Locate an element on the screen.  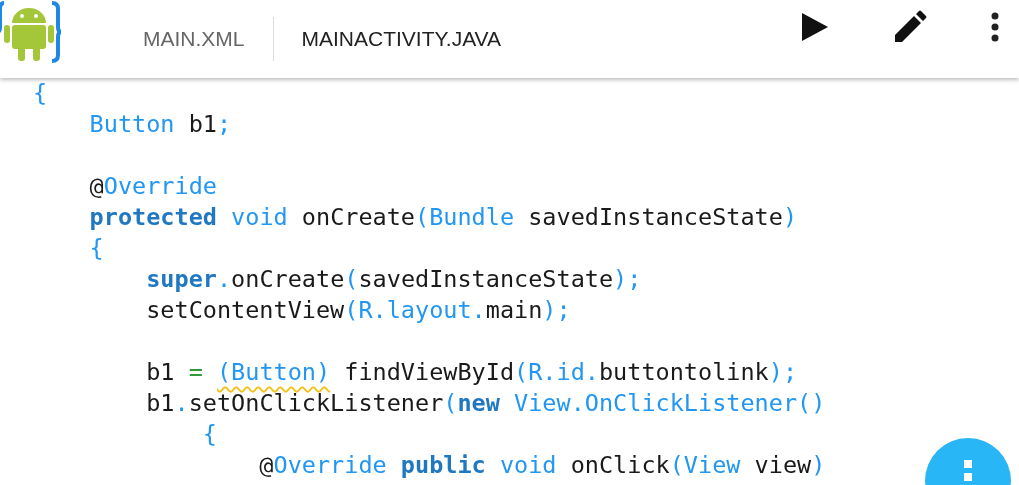
code-line: super.onCreate(savedInstanceState); is located at coordinates (393, 279).